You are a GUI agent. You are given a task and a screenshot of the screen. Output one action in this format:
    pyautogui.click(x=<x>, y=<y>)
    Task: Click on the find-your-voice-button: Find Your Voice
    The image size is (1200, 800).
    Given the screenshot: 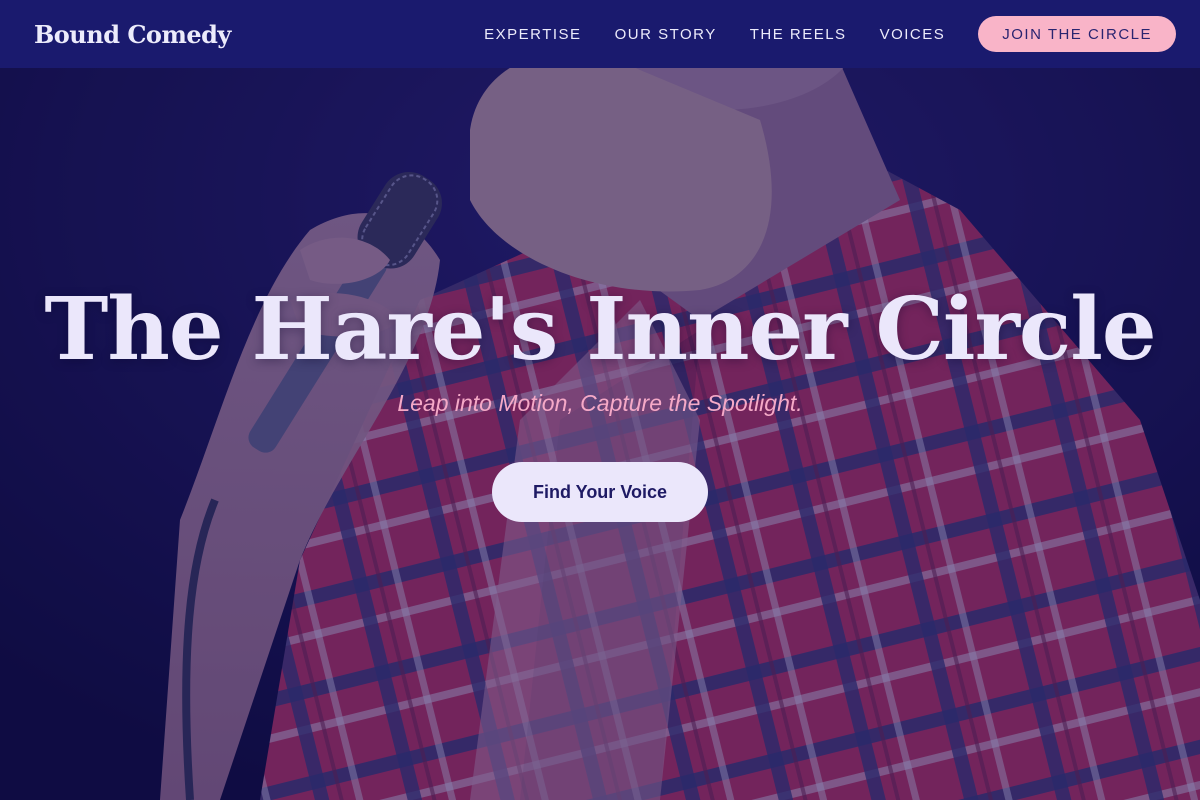 What is the action you would take?
    pyautogui.click(x=600, y=492)
    